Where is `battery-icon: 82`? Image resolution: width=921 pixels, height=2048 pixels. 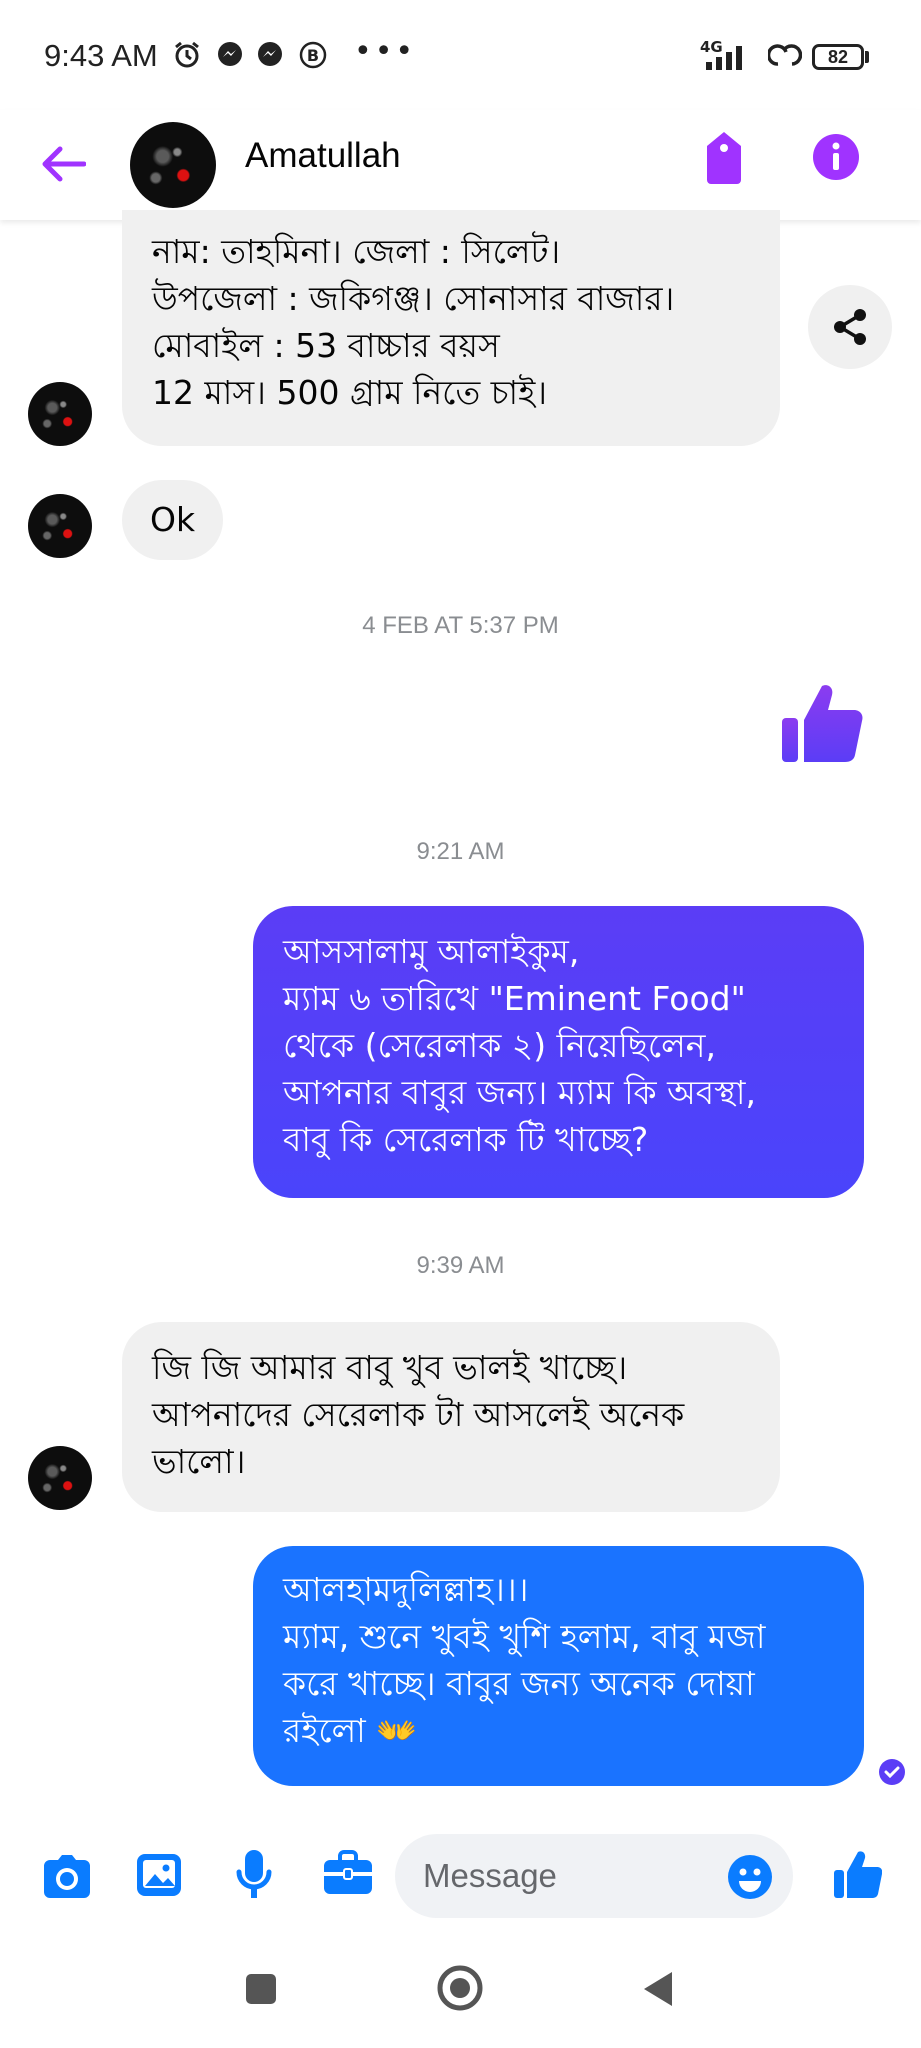 battery-icon: 82 is located at coordinates (838, 57).